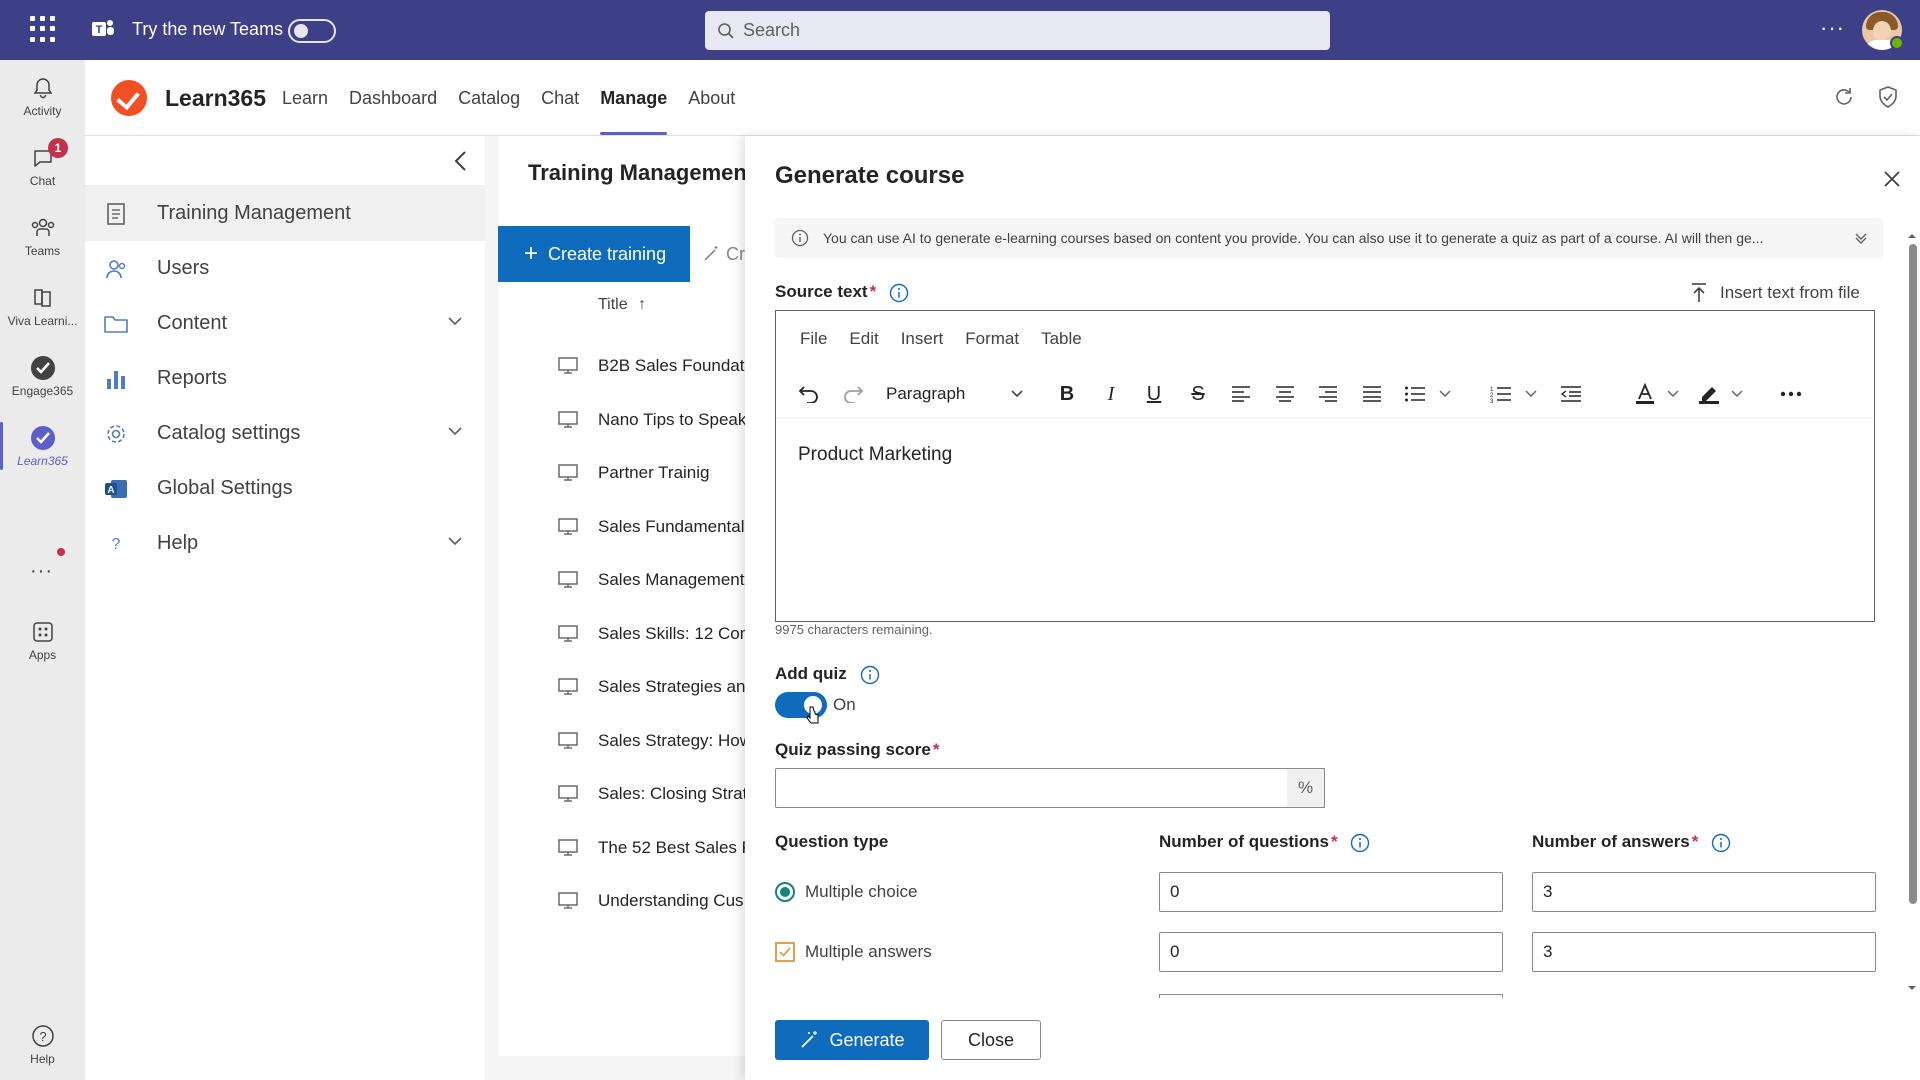  Describe the element at coordinates (809, 394) in the screenshot. I see `undo-icon` at that location.